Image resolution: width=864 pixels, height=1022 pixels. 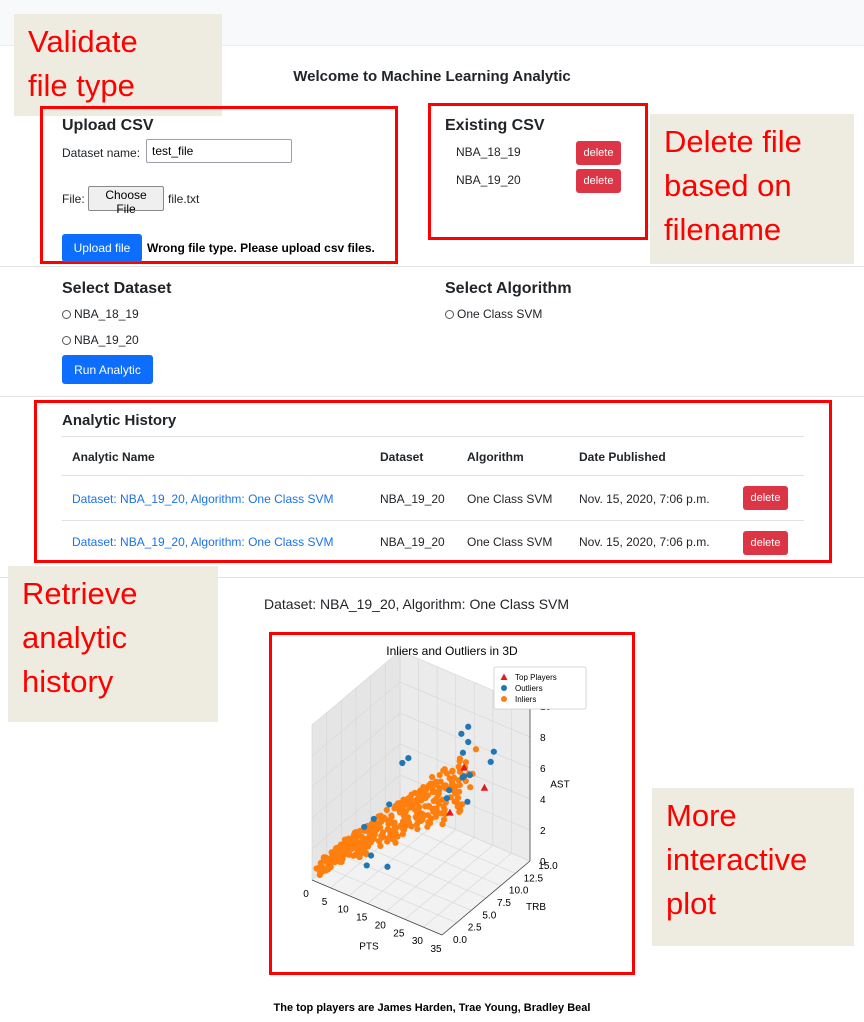 What do you see at coordinates (534, 878) in the screenshot?
I see `y-tick-label: 12.5` at bounding box center [534, 878].